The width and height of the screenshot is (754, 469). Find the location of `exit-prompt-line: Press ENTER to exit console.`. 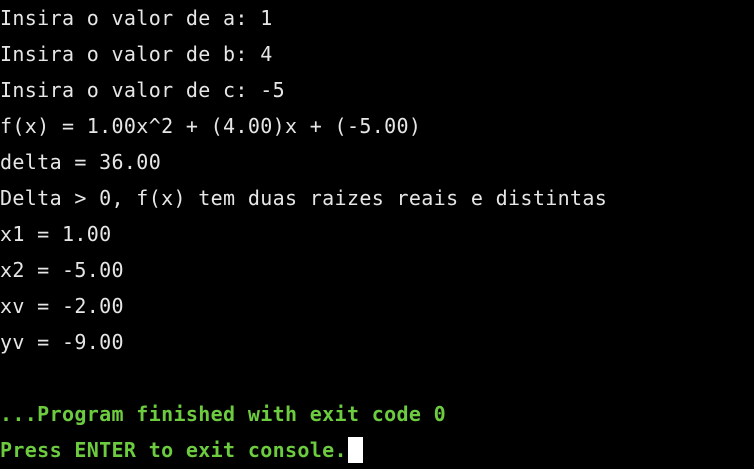

exit-prompt-line: Press ENTER to exit console. is located at coordinates (377, 450).